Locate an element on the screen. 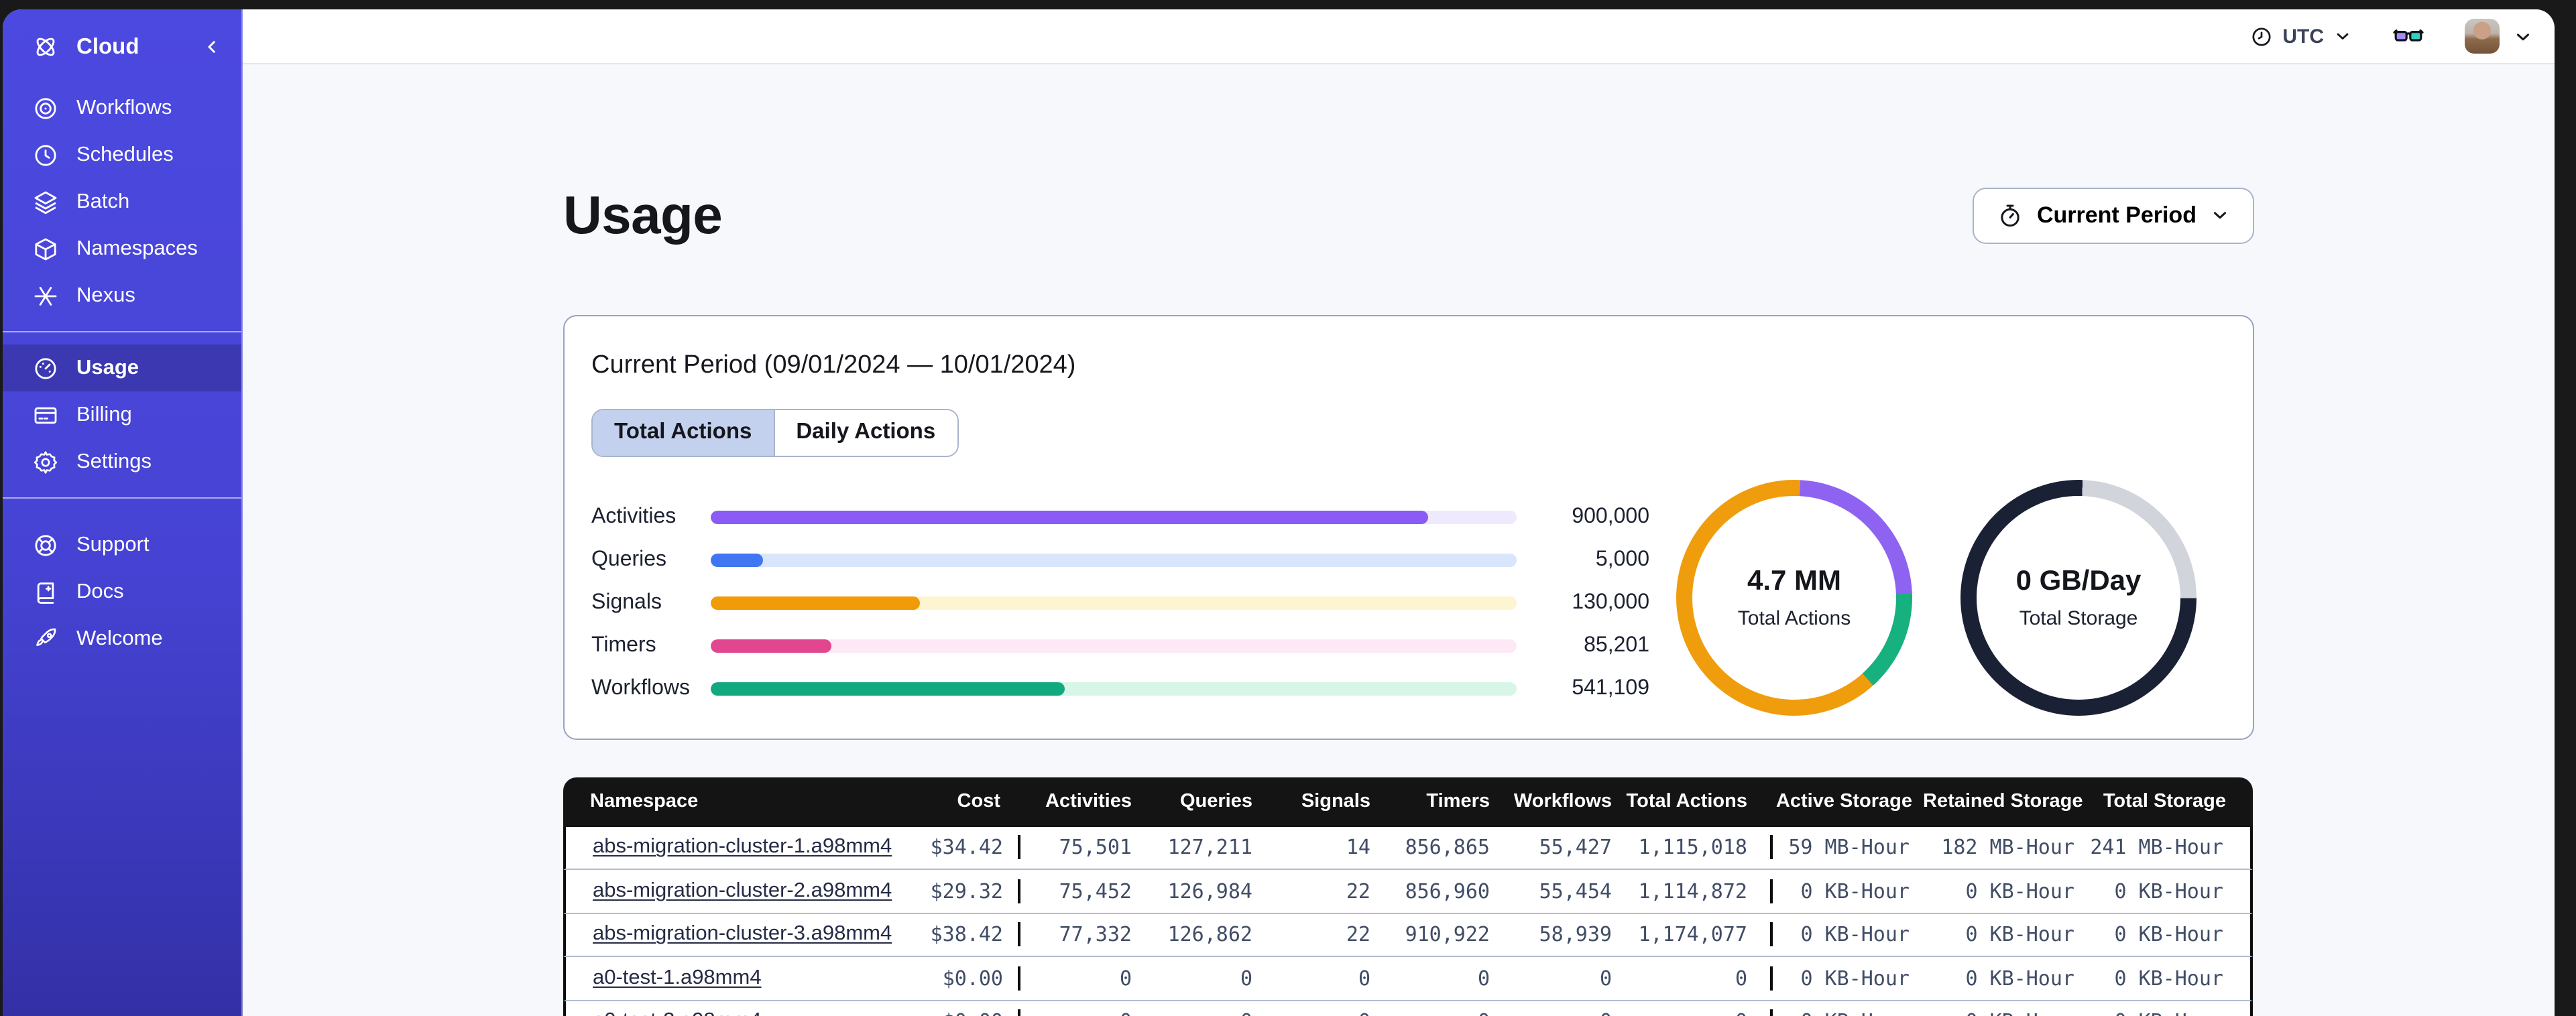 Image resolution: width=2576 pixels, height=1016 pixels. table-cell: 14 is located at coordinates (1358, 847).